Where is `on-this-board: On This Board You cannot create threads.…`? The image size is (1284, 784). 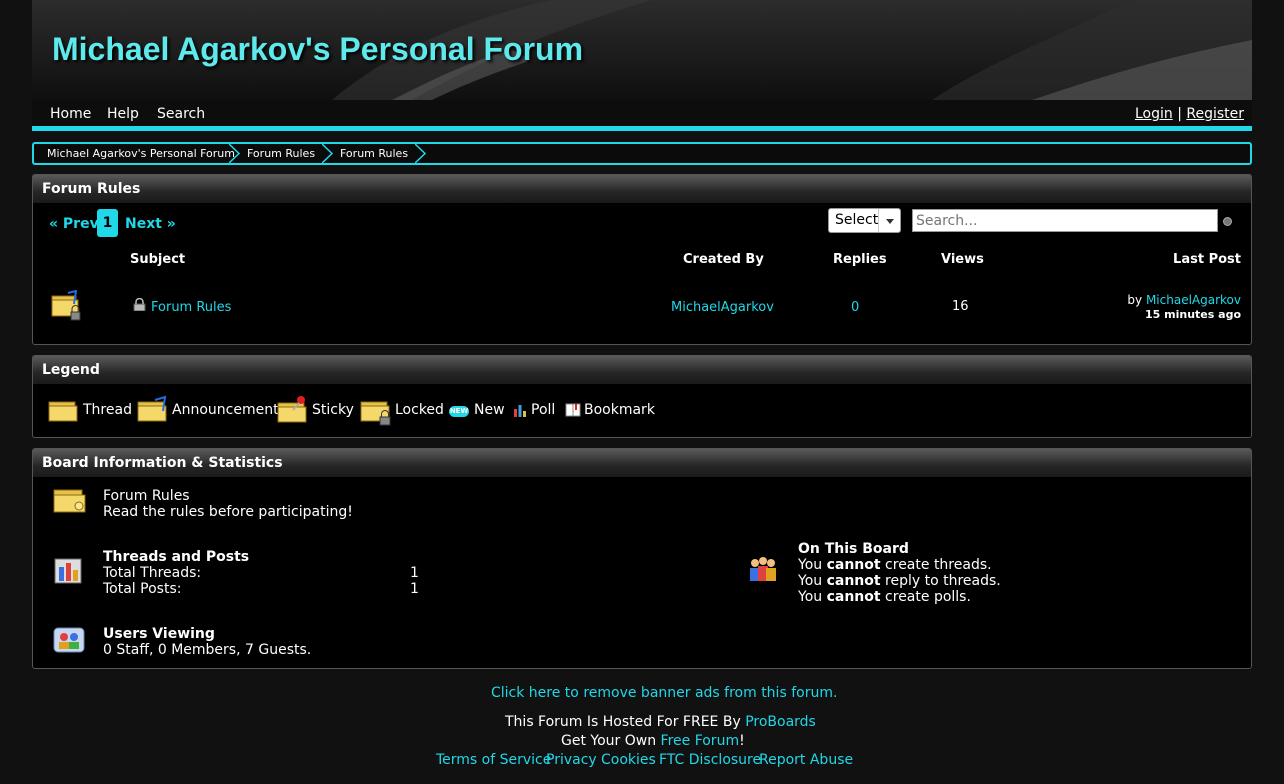 on-this-board: On This Board You cannot create threads.… is located at coordinates (899, 573).